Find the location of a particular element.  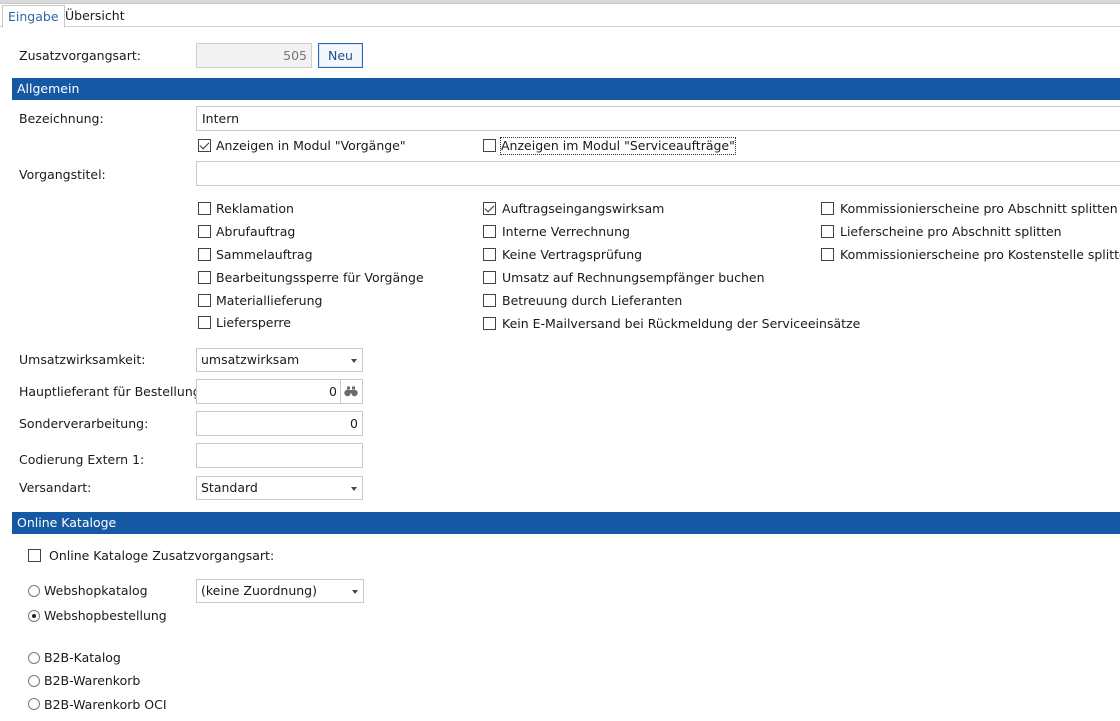

hauptlieferant-value: 0 is located at coordinates (333, 391).